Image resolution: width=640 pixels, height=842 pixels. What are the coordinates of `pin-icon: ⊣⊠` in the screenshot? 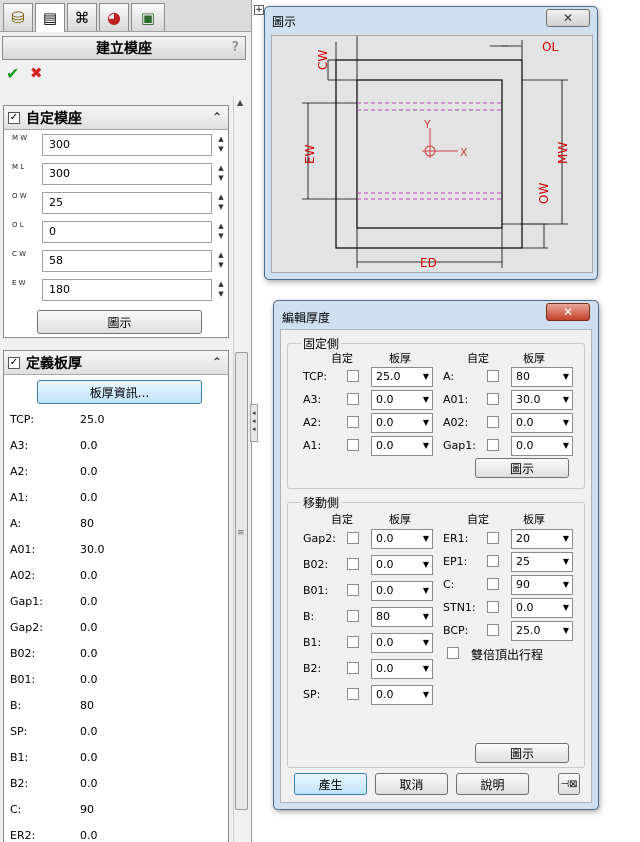 It's located at (569, 784).